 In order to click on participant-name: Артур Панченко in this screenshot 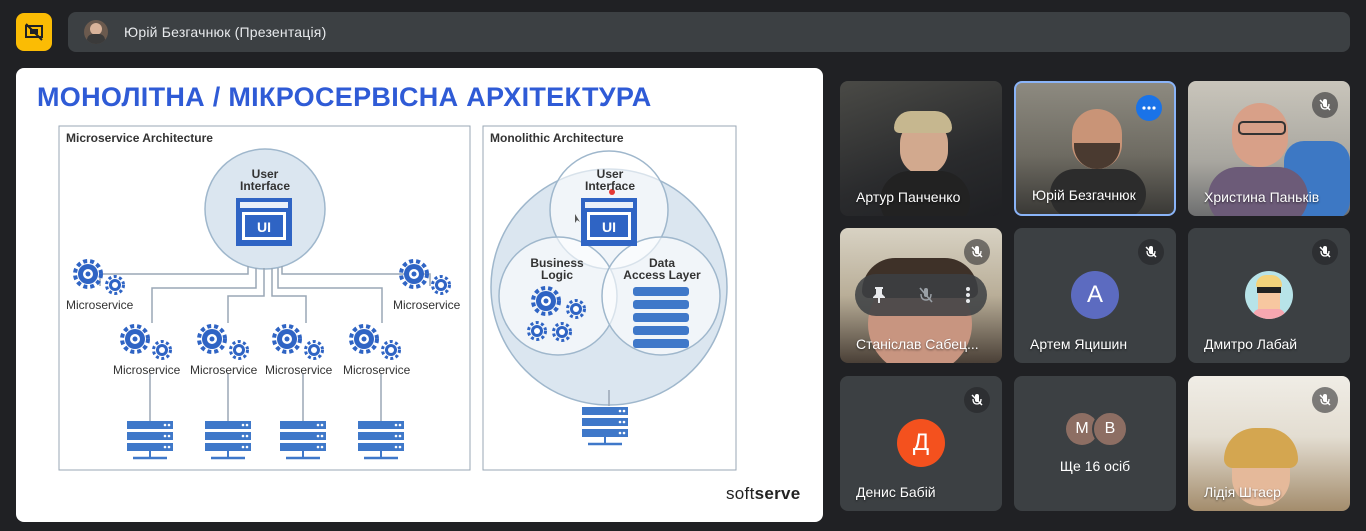, I will do `click(908, 197)`.